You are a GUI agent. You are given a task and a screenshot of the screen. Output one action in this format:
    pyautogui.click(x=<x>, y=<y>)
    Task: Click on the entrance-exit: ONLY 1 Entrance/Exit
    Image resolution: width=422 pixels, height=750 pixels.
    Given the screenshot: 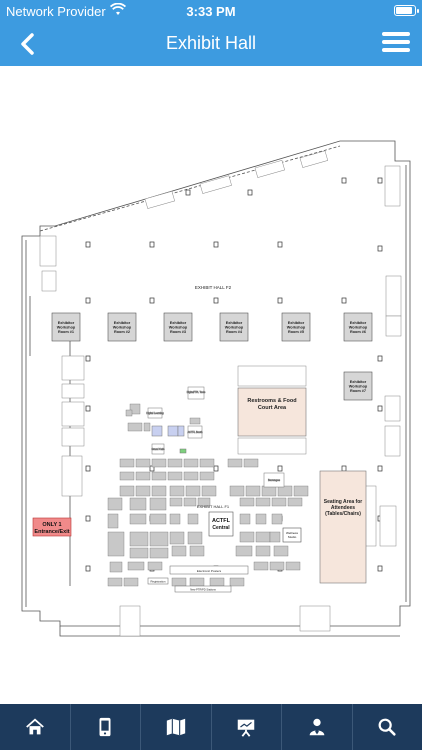 What is the action you would take?
    pyautogui.click(x=52, y=527)
    